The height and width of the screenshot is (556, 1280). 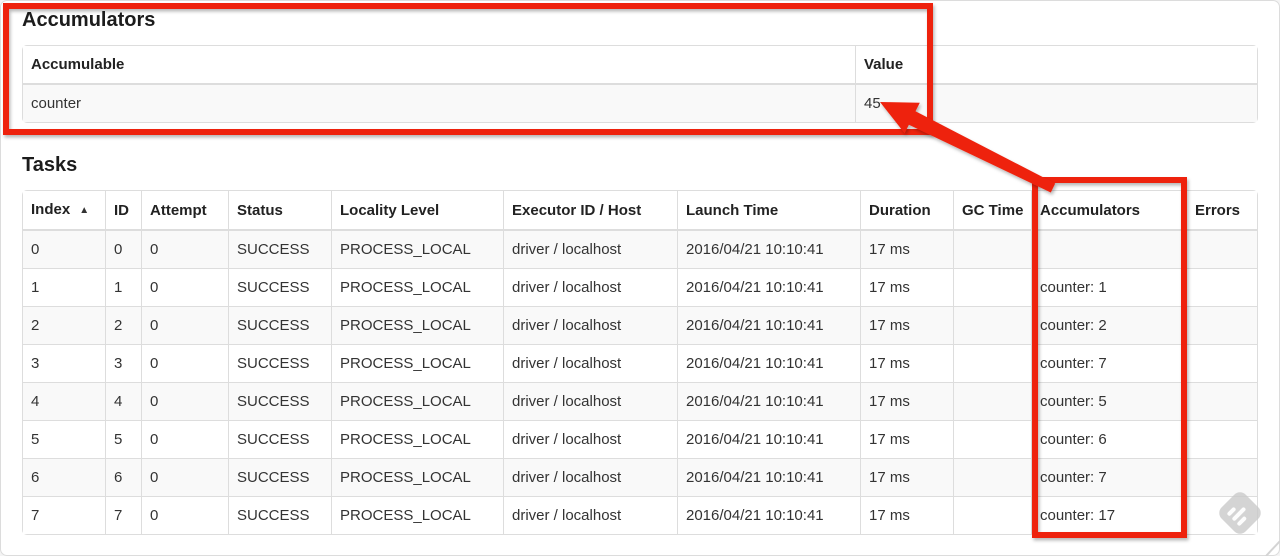 I want to click on column-header-label: Errors, so click(x=1218, y=210).